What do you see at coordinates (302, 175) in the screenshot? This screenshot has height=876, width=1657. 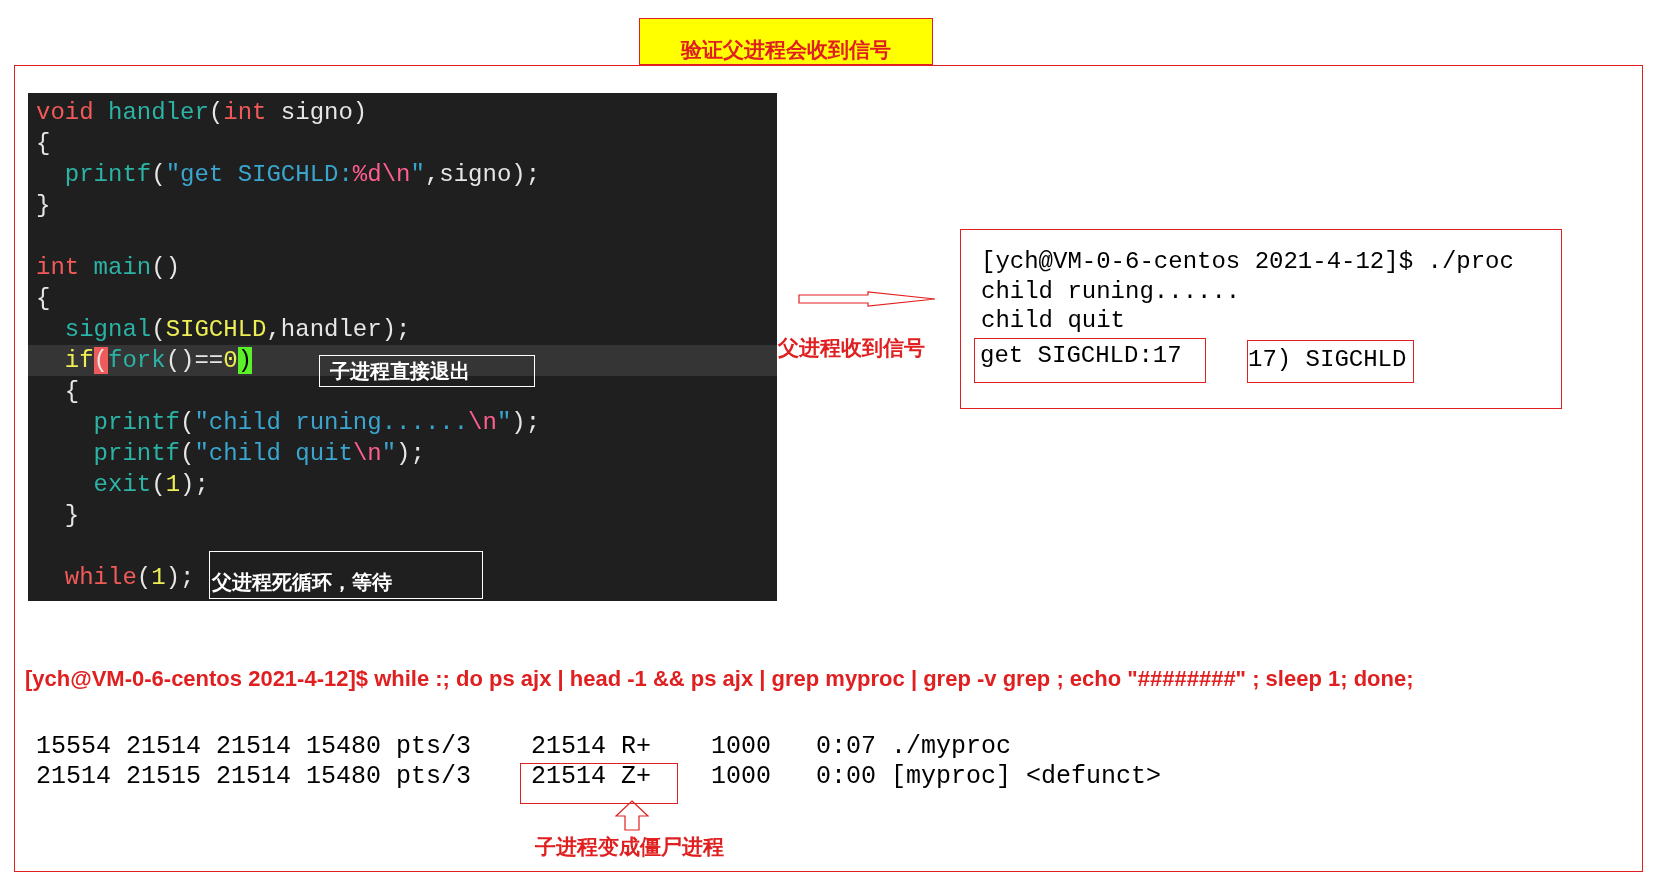 I see `code-line: printf("get SIGCHLD:%d\n",signo);` at bounding box center [302, 175].